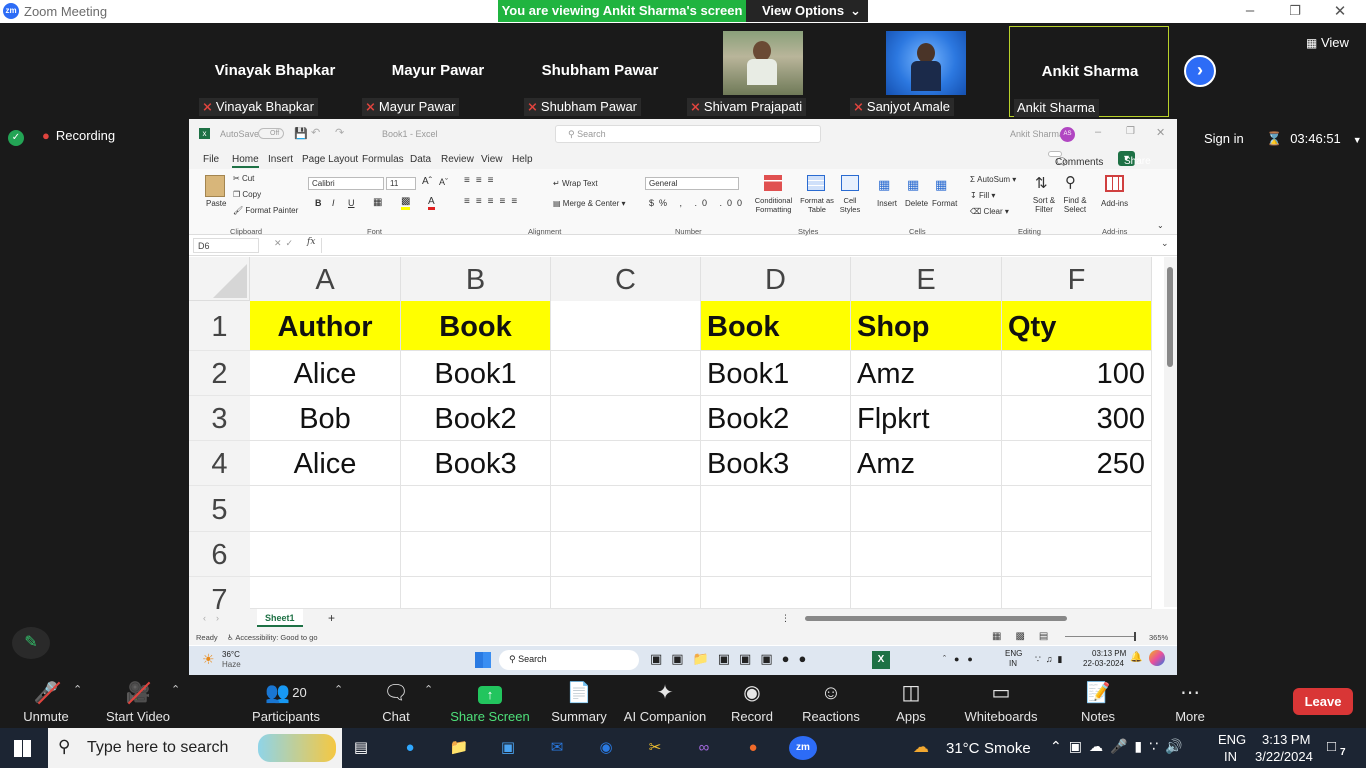 This screenshot has height=768, width=1366. What do you see at coordinates (1077, 326) in the screenshot?
I see `cell-f1: Qty` at bounding box center [1077, 326].